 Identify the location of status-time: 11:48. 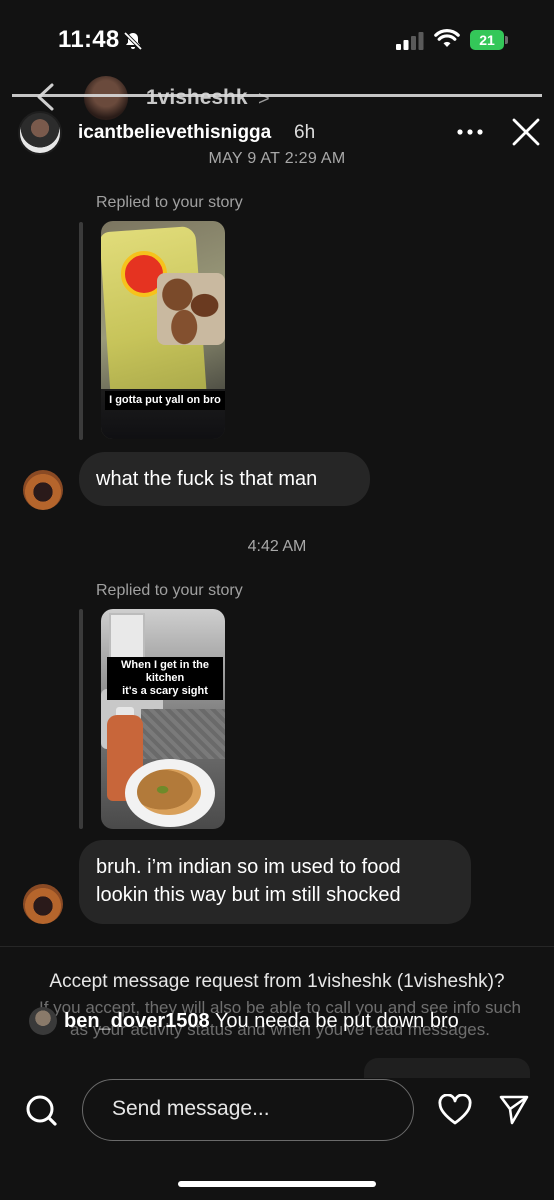
(89, 39).